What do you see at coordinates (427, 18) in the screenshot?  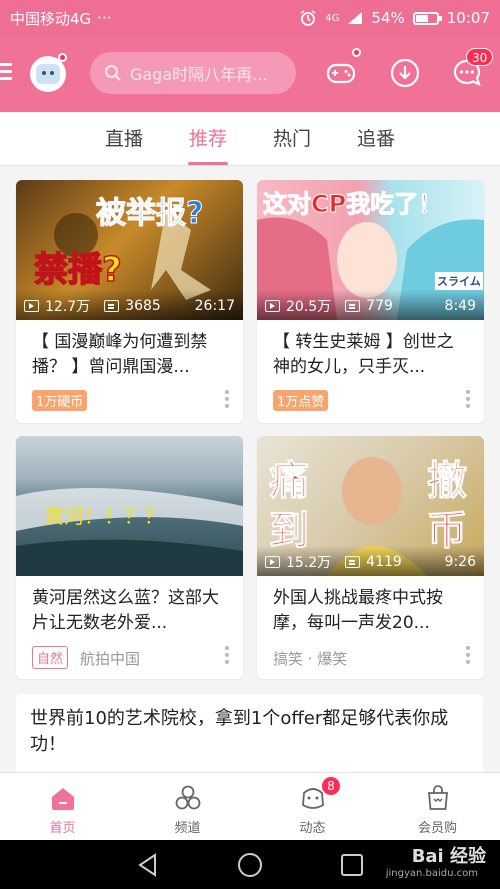 I see `battery-icon` at bounding box center [427, 18].